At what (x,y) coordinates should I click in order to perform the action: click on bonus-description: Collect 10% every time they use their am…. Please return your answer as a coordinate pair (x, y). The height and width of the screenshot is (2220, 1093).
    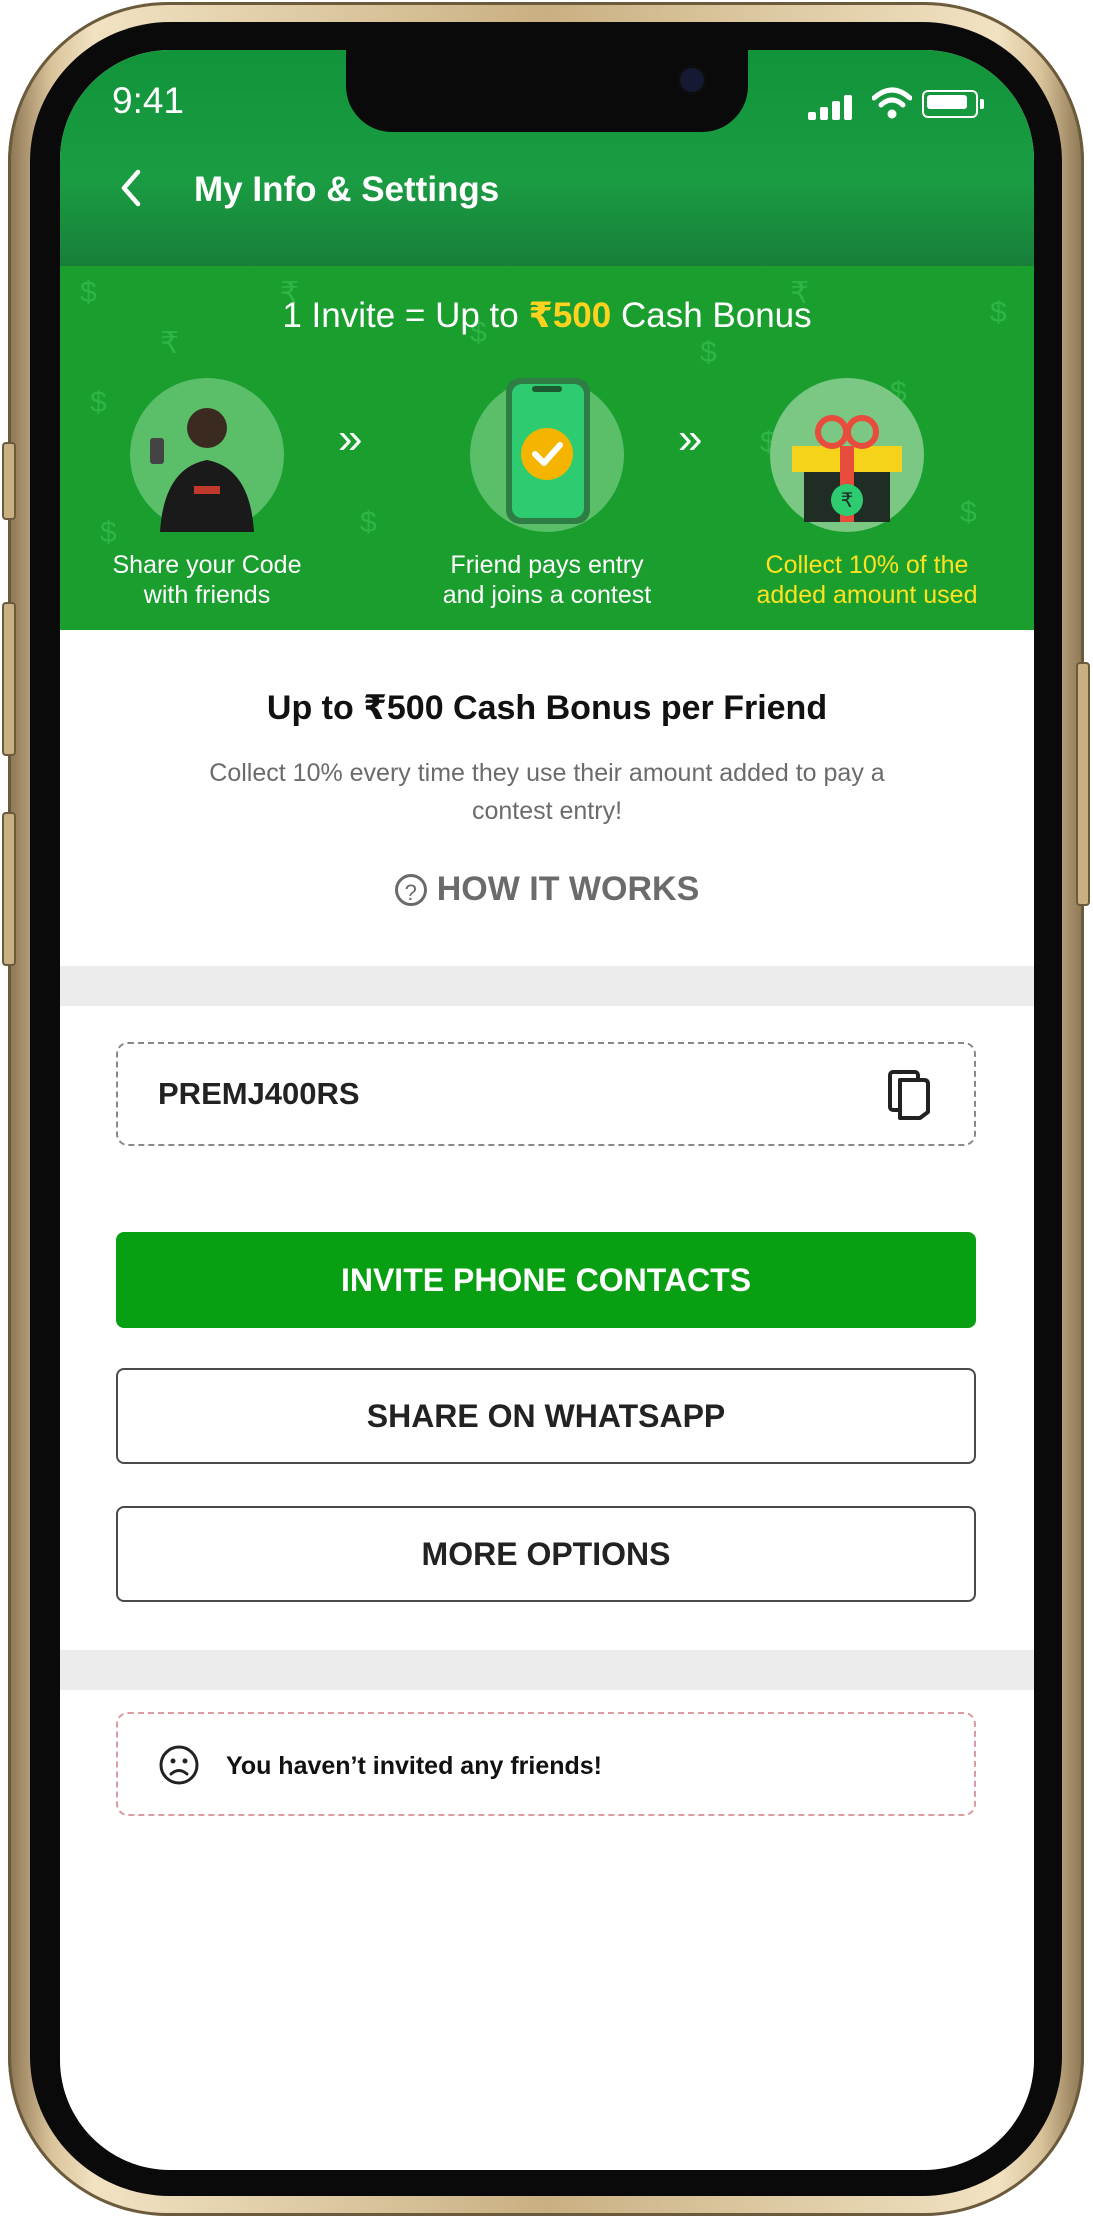
    Looking at the image, I should click on (547, 792).